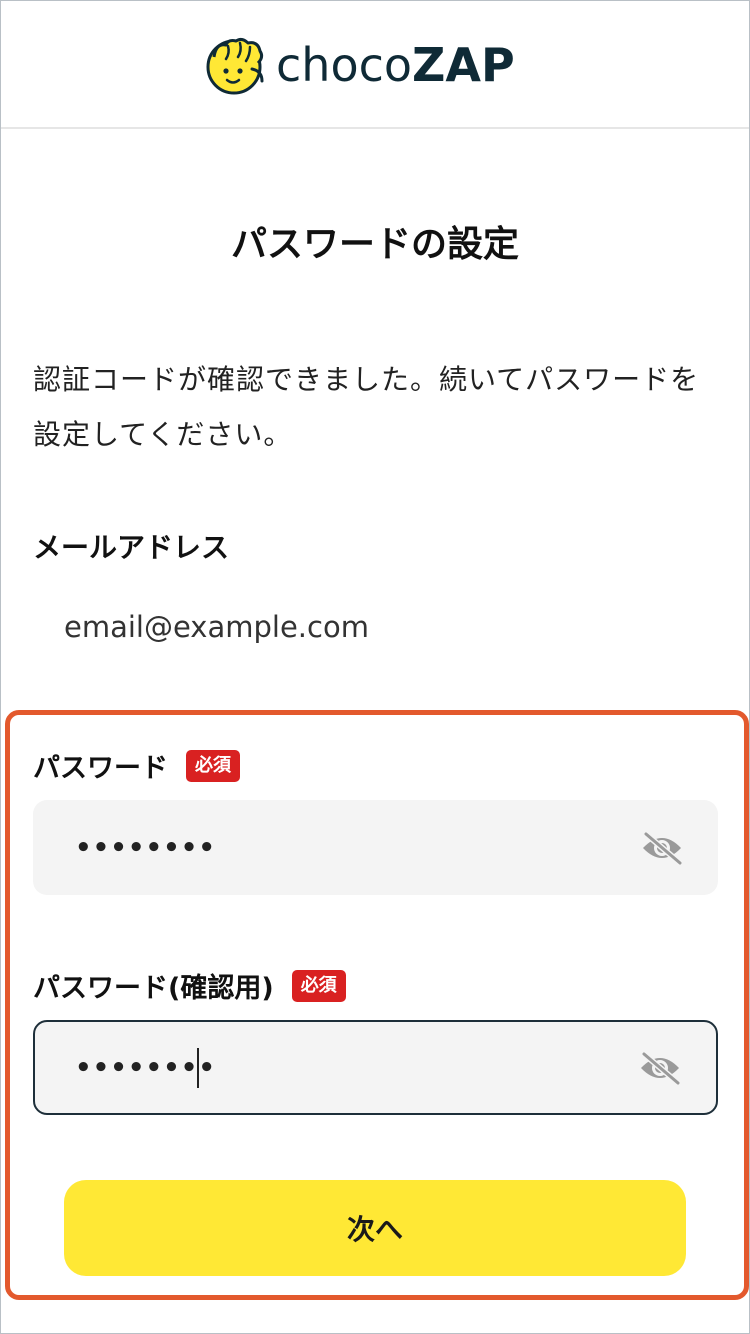 The width and height of the screenshot is (750, 1334). What do you see at coordinates (145, 847) in the screenshot?
I see `password-masked-value: ••••••••` at bounding box center [145, 847].